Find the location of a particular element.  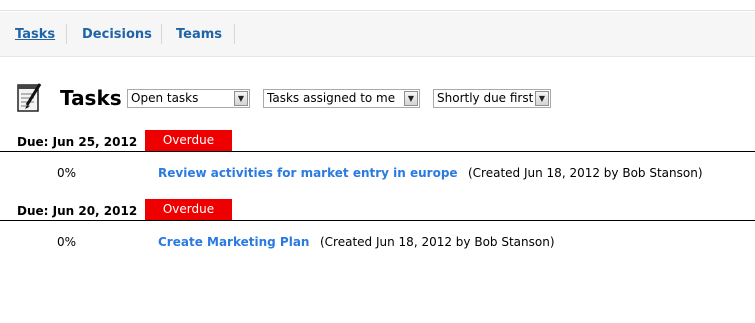

due-date-label: Due: Jun 20, 2012 is located at coordinates (77, 211).